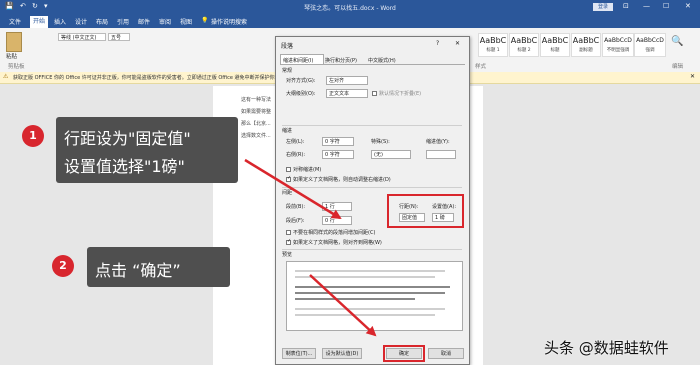  I want to click on arrow-to-line-spacing, so click(293, 189).